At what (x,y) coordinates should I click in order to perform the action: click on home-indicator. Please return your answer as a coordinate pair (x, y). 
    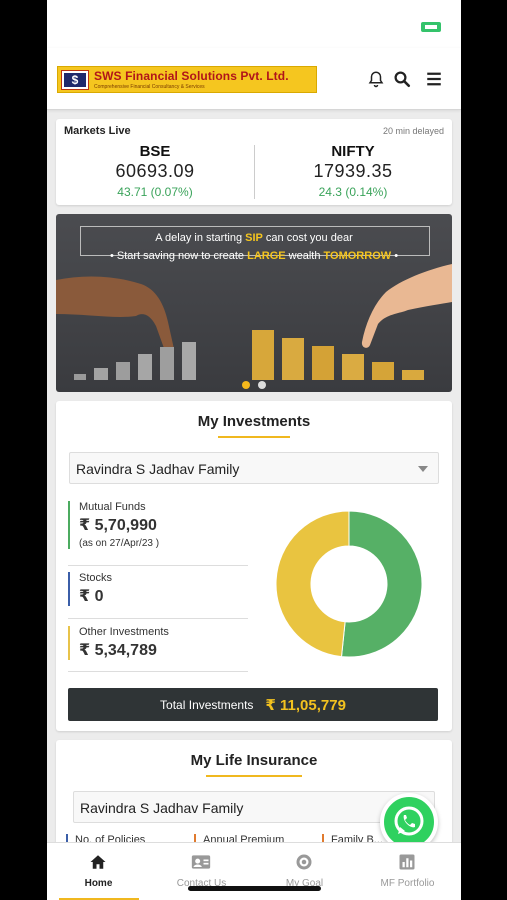
    Looking at the image, I should click on (254, 888).